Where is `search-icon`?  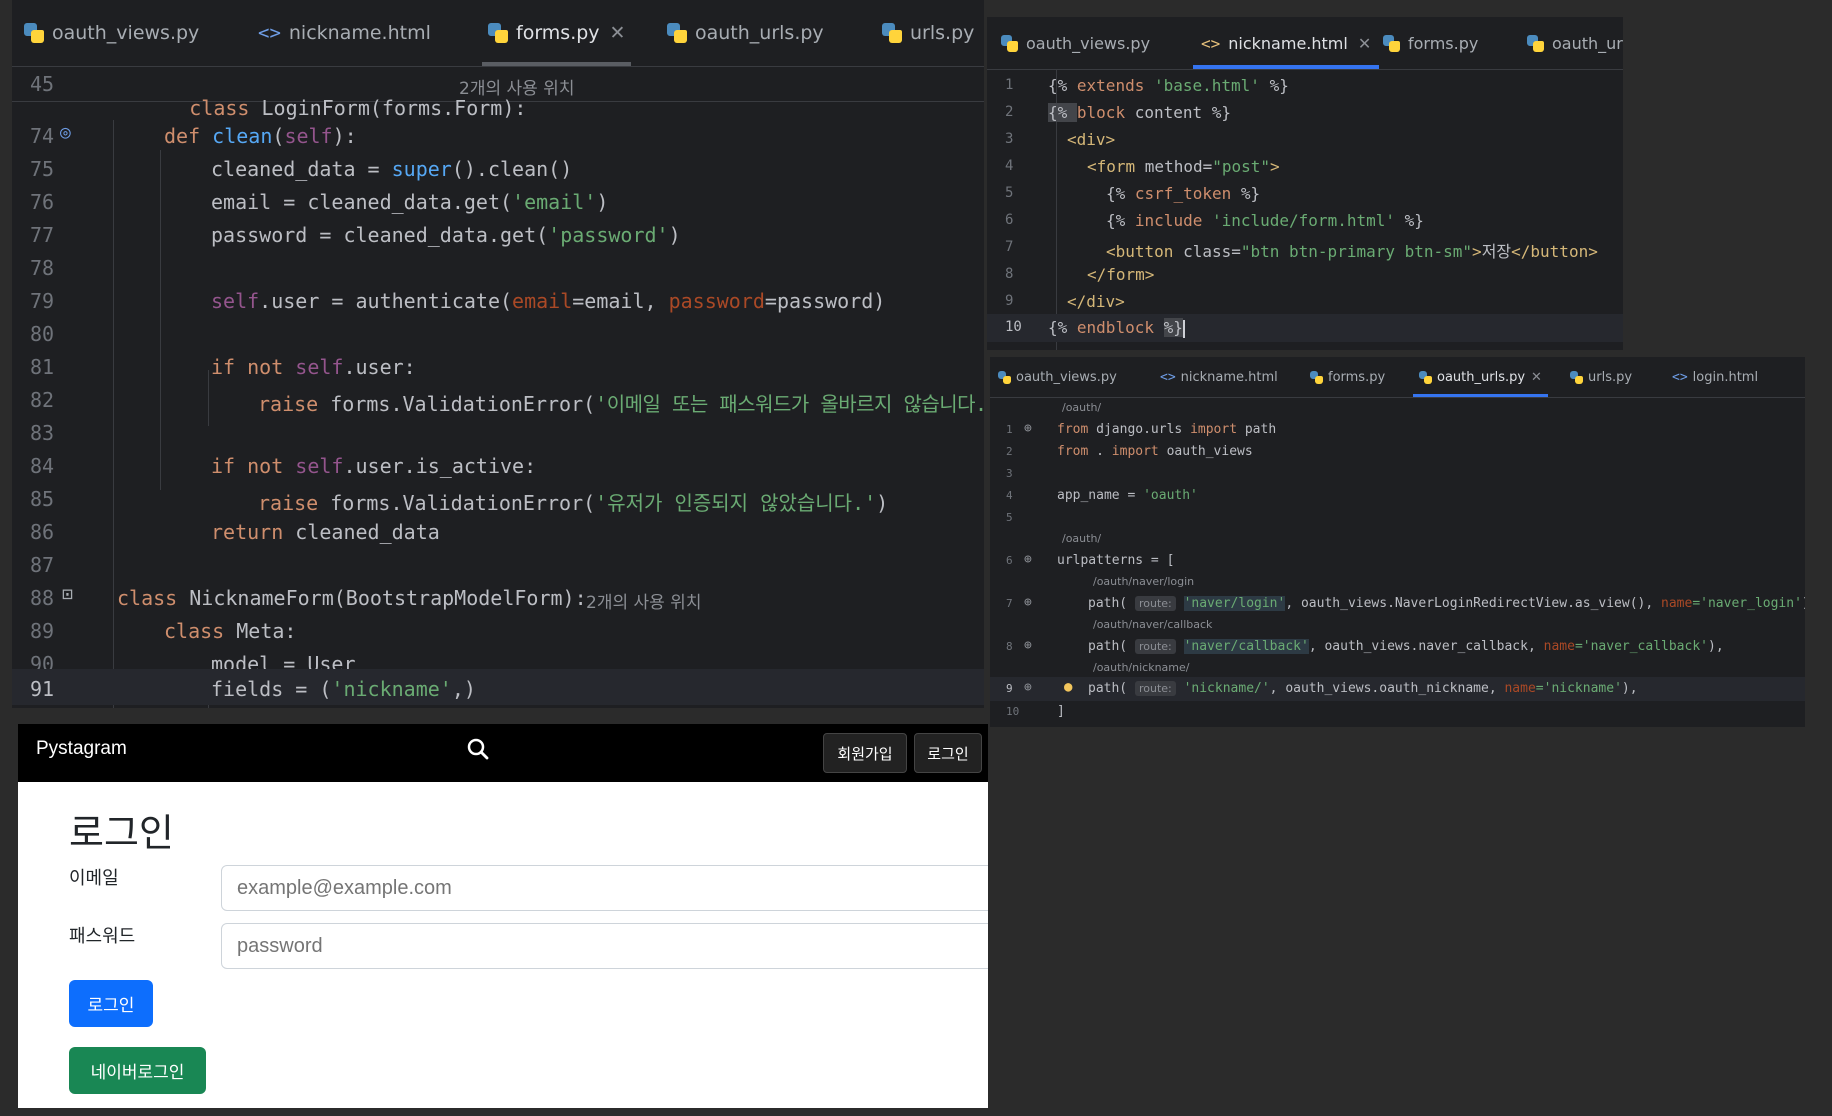 search-icon is located at coordinates (478, 749).